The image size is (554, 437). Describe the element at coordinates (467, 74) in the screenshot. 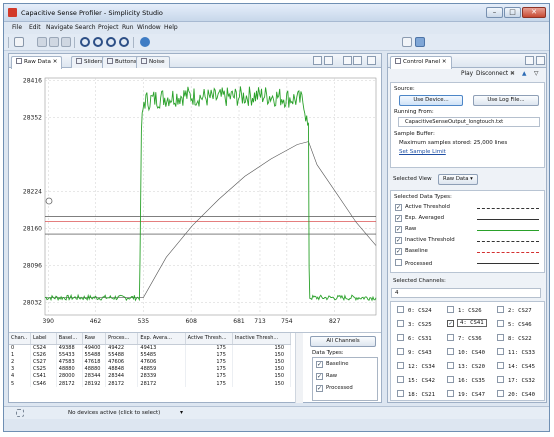

I see `play-button: Play` at that location.